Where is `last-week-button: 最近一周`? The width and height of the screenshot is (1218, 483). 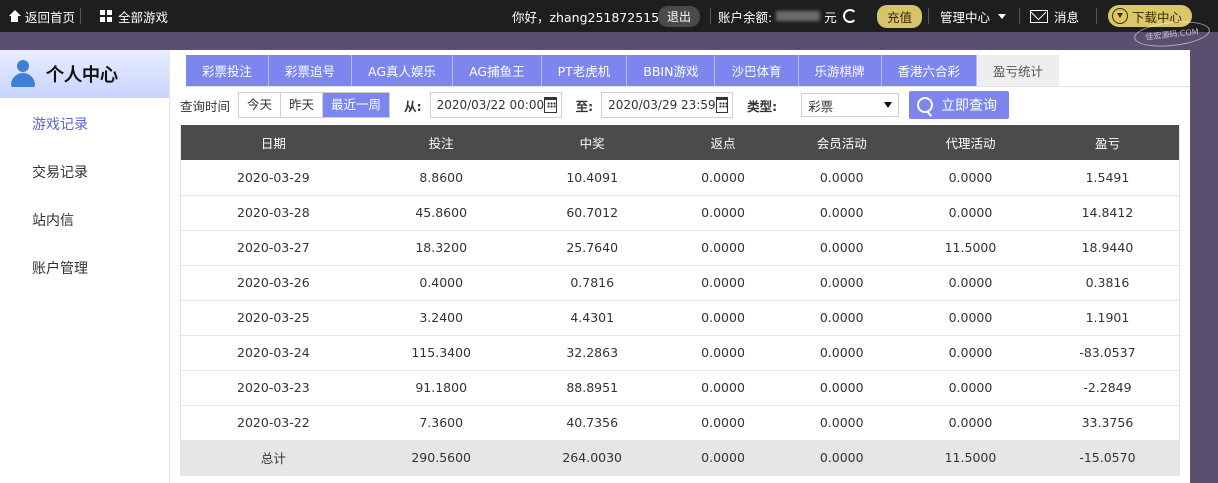
last-week-button: 最近一周 is located at coordinates (356, 105).